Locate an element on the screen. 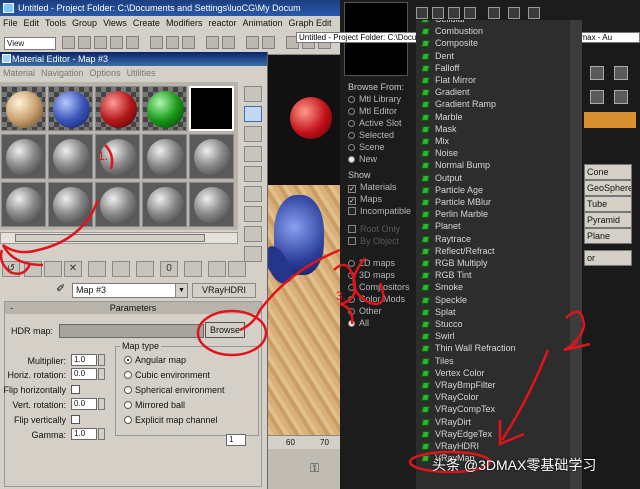  map-list-item: VRayEdgeTex is located at coordinates (456, 434).